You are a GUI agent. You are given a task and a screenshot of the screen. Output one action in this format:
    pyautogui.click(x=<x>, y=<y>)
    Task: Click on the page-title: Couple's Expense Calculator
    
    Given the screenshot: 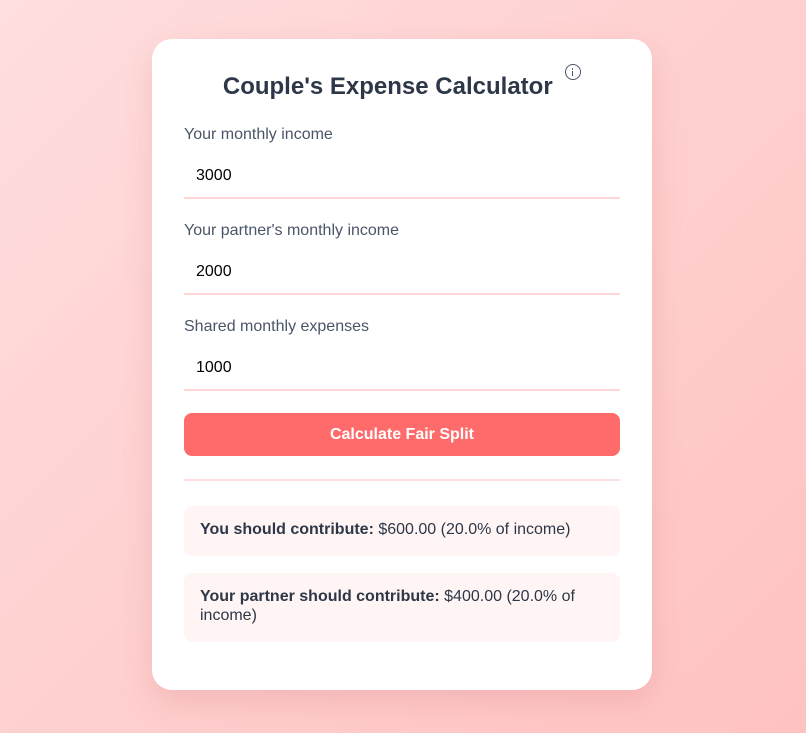 What is the action you would take?
    pyautogui.click(x=387, y=86)
    